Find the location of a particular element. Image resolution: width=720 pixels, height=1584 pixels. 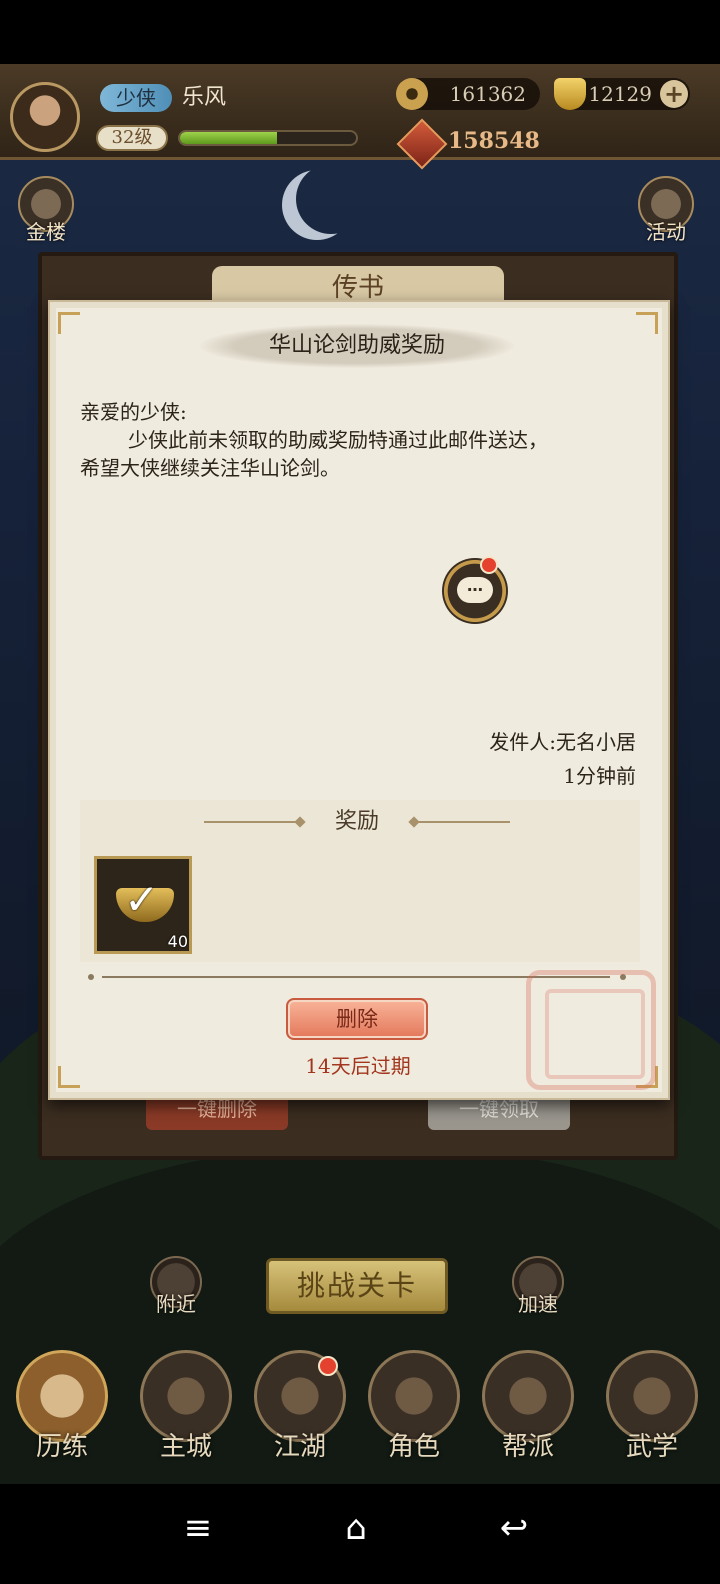

mail-body-line: 少侠此前未领取的助威奖励特通过此邮件送达， is located at coordinates (338, 440).